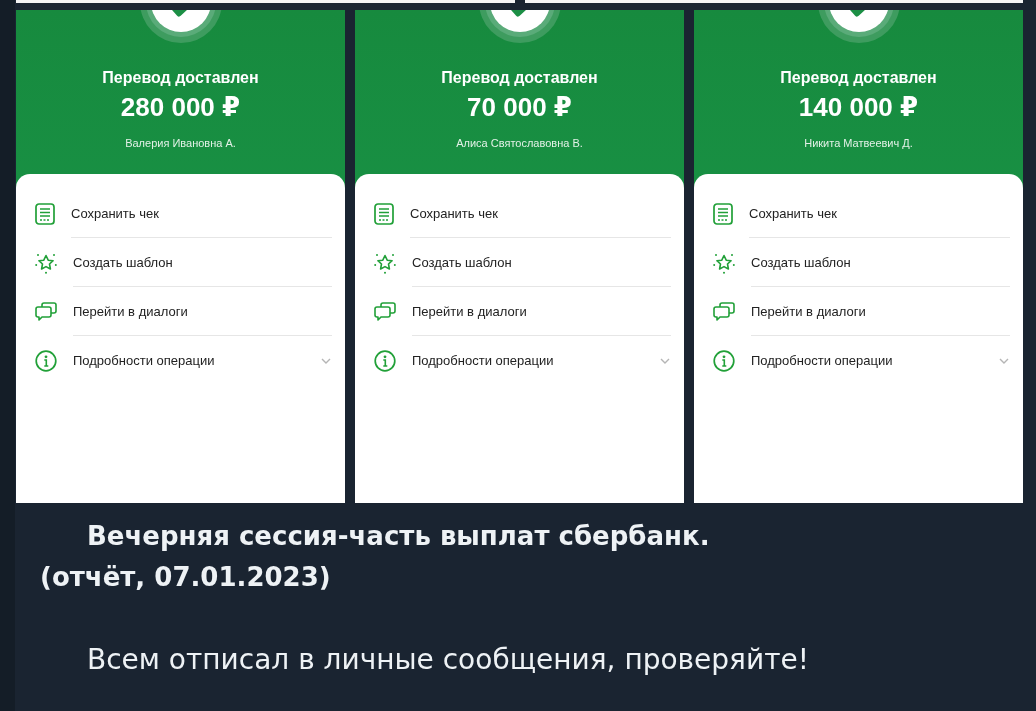  What do you see at coordinates (375, 557) in the screenshot?
I see `caption-heading: Вечерняя сессия-часть выплат сбербанк. (отчёт, 07.01.2023)` at bounding box center [375, 557].